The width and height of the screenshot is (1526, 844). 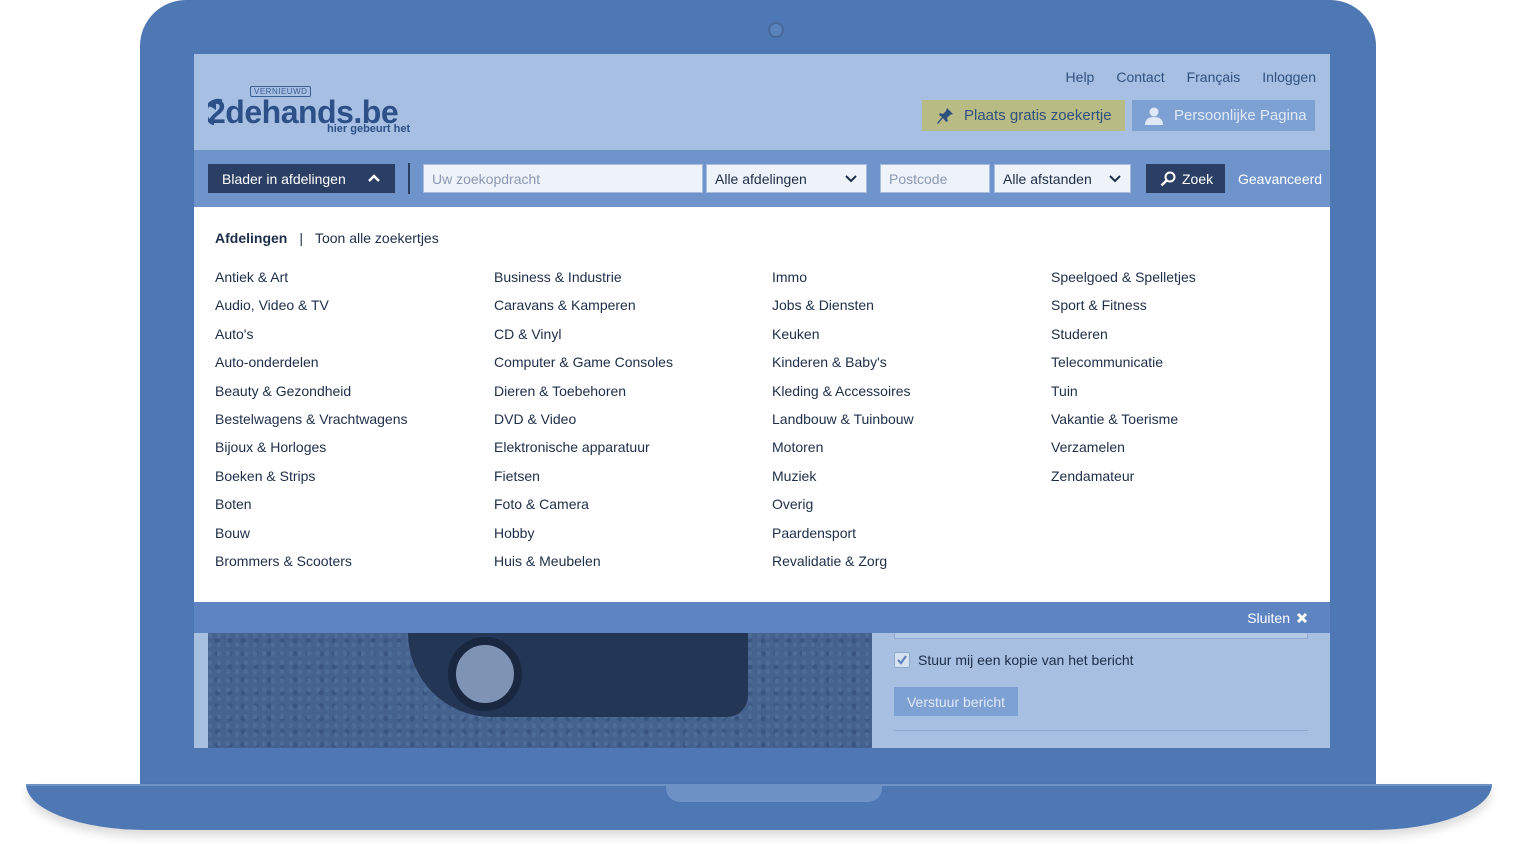 I want to click on department-select-value: Alle afdelingen, so click(x=761, y=178).